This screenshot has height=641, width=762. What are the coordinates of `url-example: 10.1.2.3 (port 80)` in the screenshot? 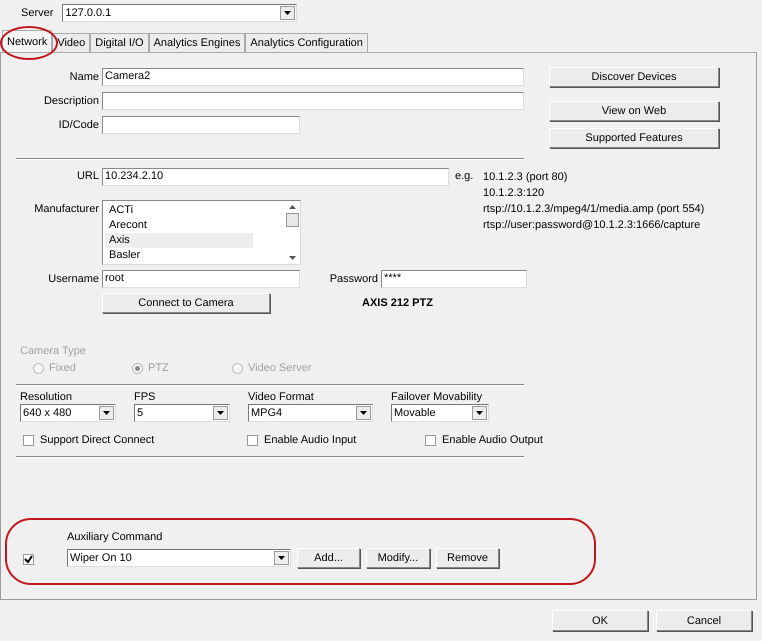 It's located at (525, 177).